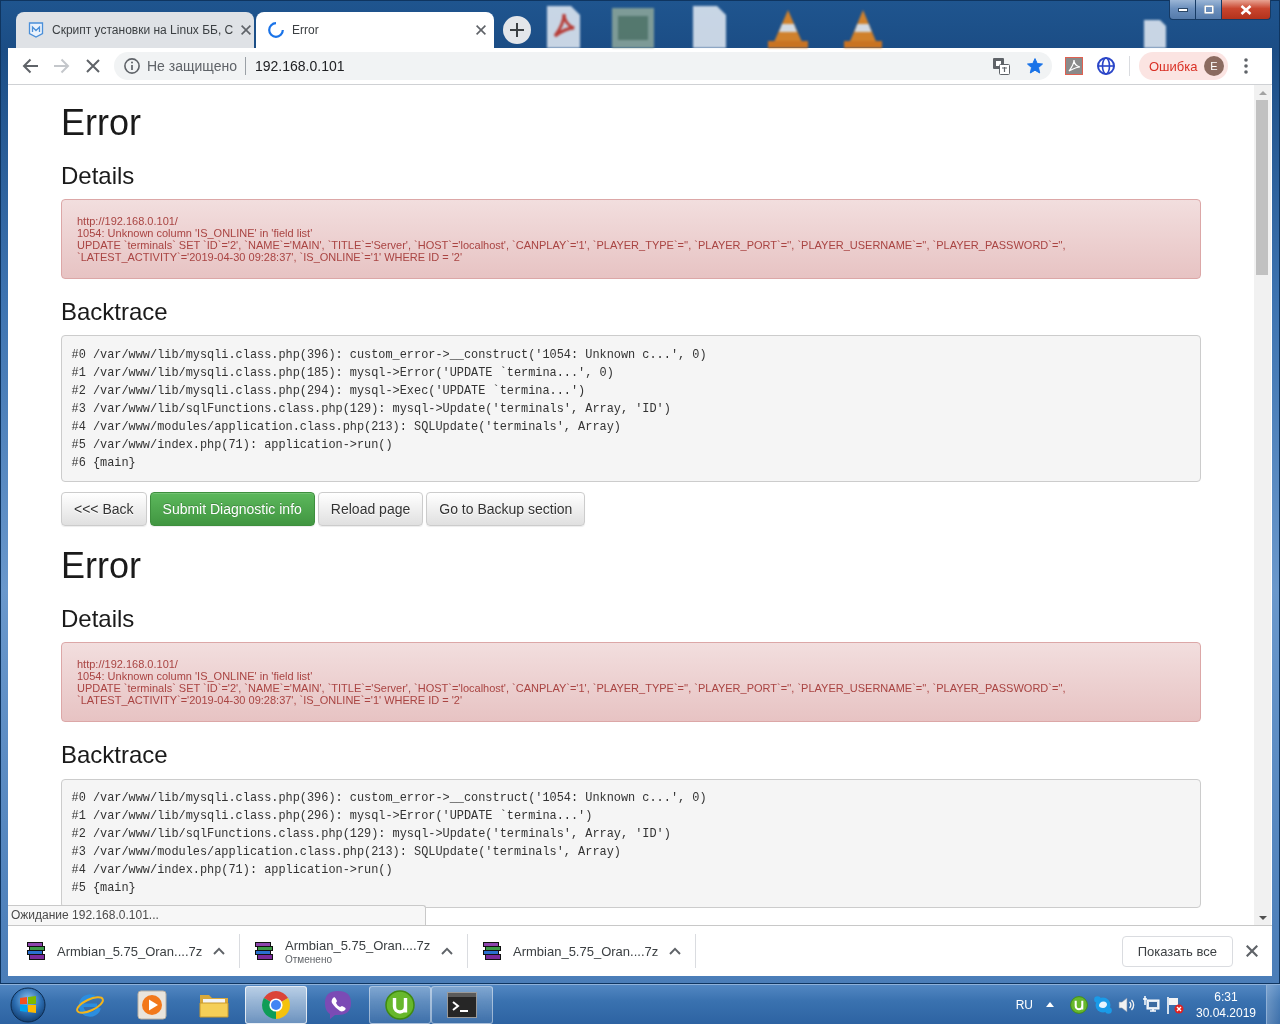  I want to click on minimize-icon, so click(1182, 9).